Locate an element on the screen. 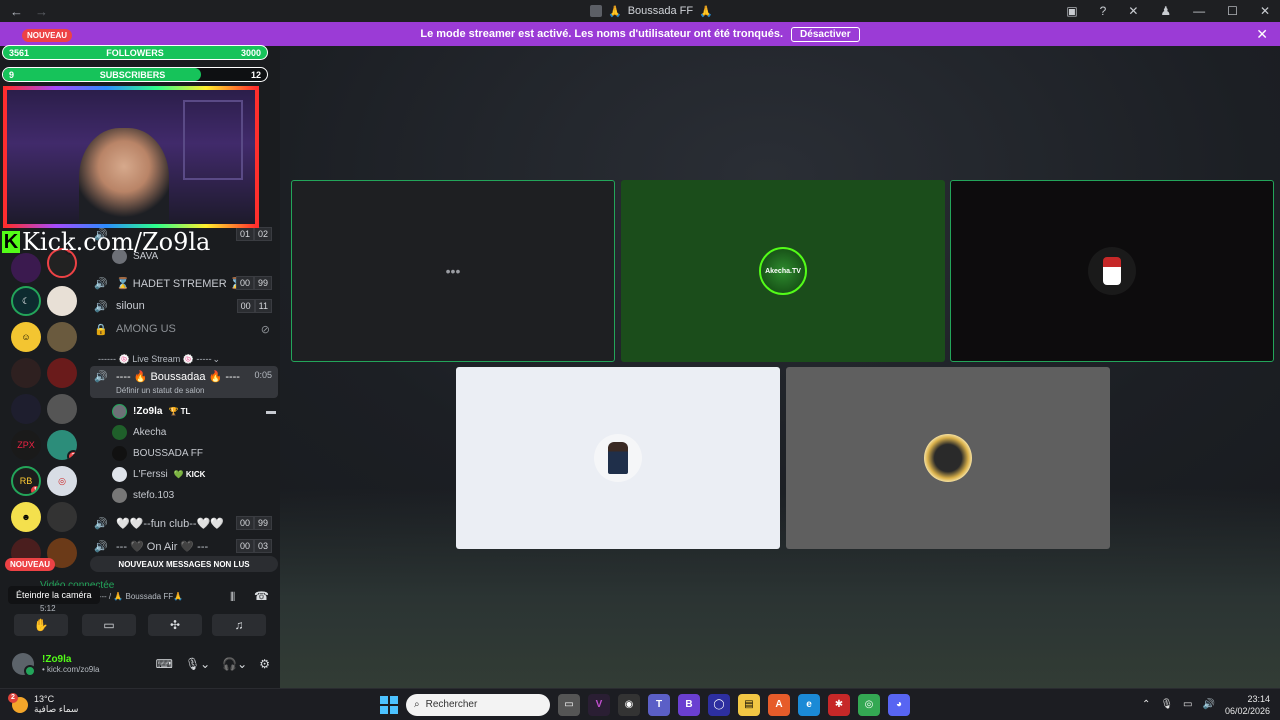  headphones-icon: 🎧⌄ is located at coordinates (234, 664).